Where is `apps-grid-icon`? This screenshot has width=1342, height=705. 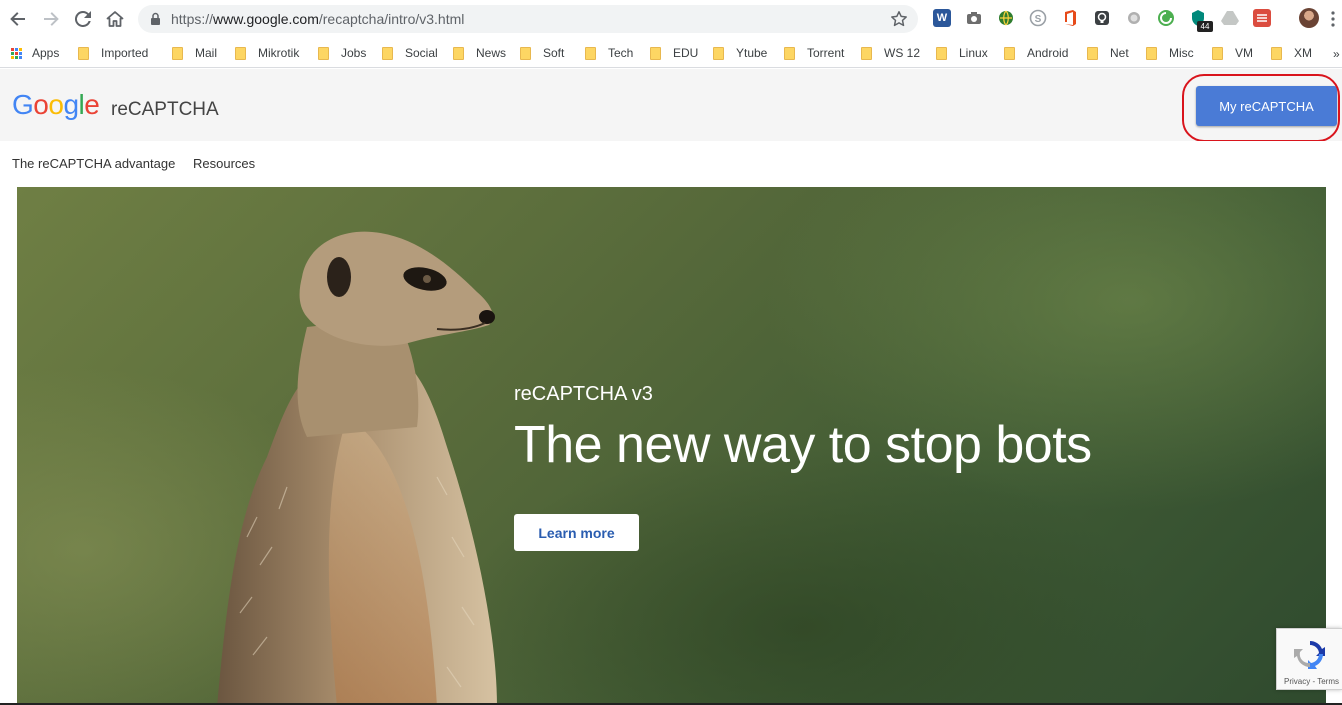 apps-grid-icon is located at coordinates (16, 53).